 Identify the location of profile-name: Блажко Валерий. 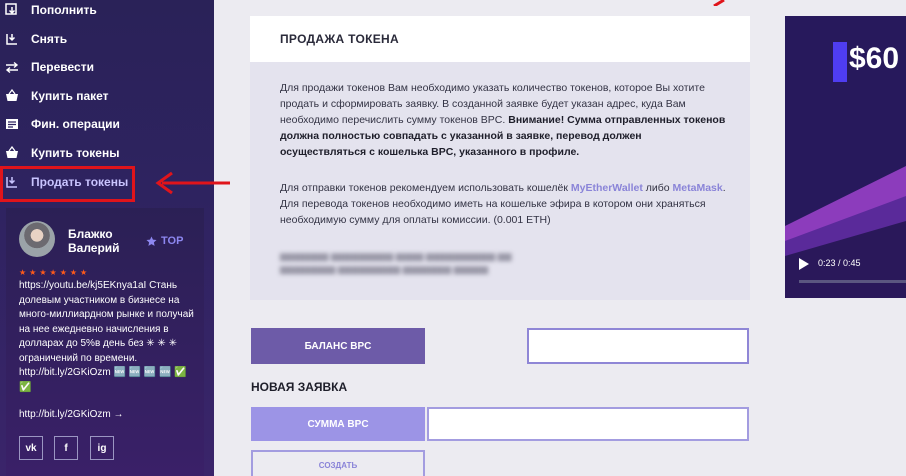
(94, 241).